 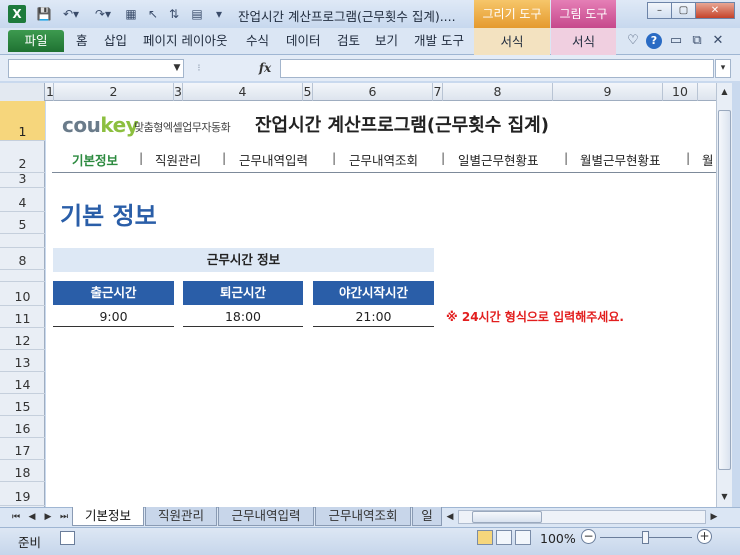 I want to click on workbook-restore-icon: ⧉, so click(x=697, y=41).